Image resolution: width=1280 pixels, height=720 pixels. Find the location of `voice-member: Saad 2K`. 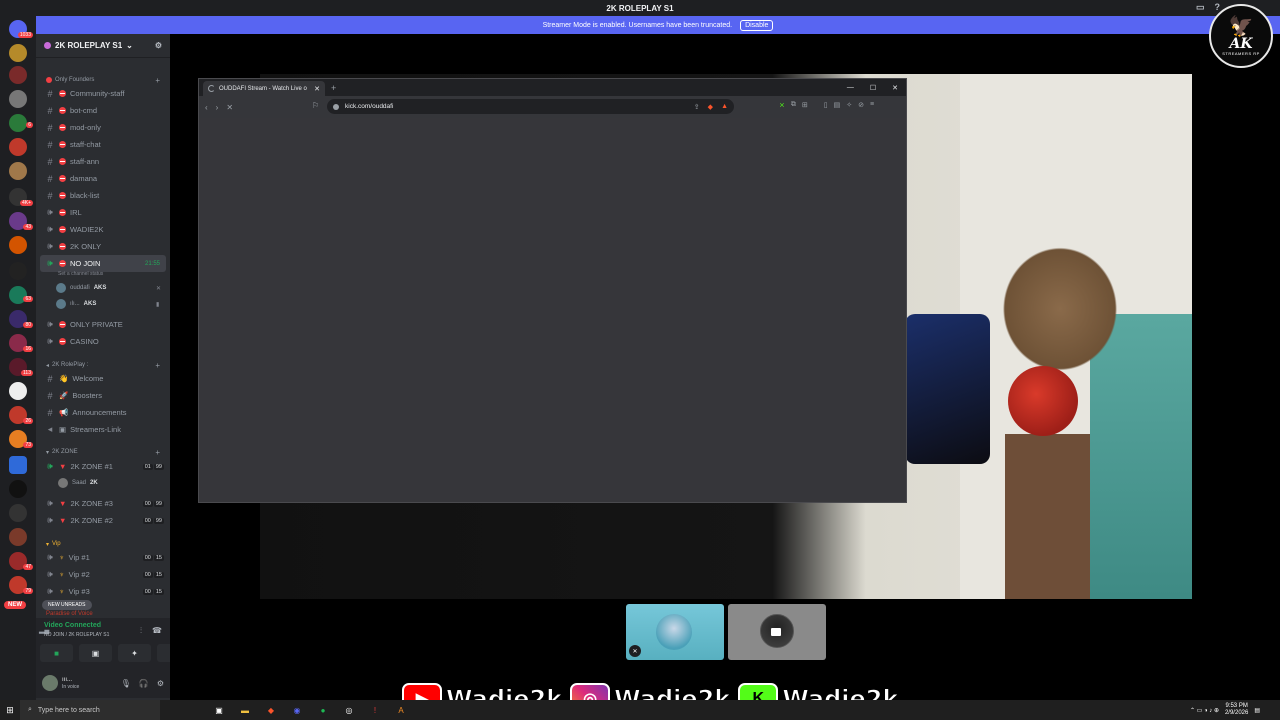

voice-member: Saad 2K is located at coordinates (78, 483).